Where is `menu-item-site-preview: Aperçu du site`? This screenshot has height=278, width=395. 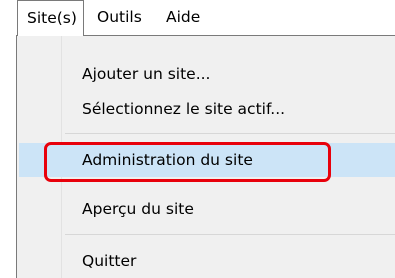
menu-item-site-preview: Aperçu du site is located at coordinates (207, 209).